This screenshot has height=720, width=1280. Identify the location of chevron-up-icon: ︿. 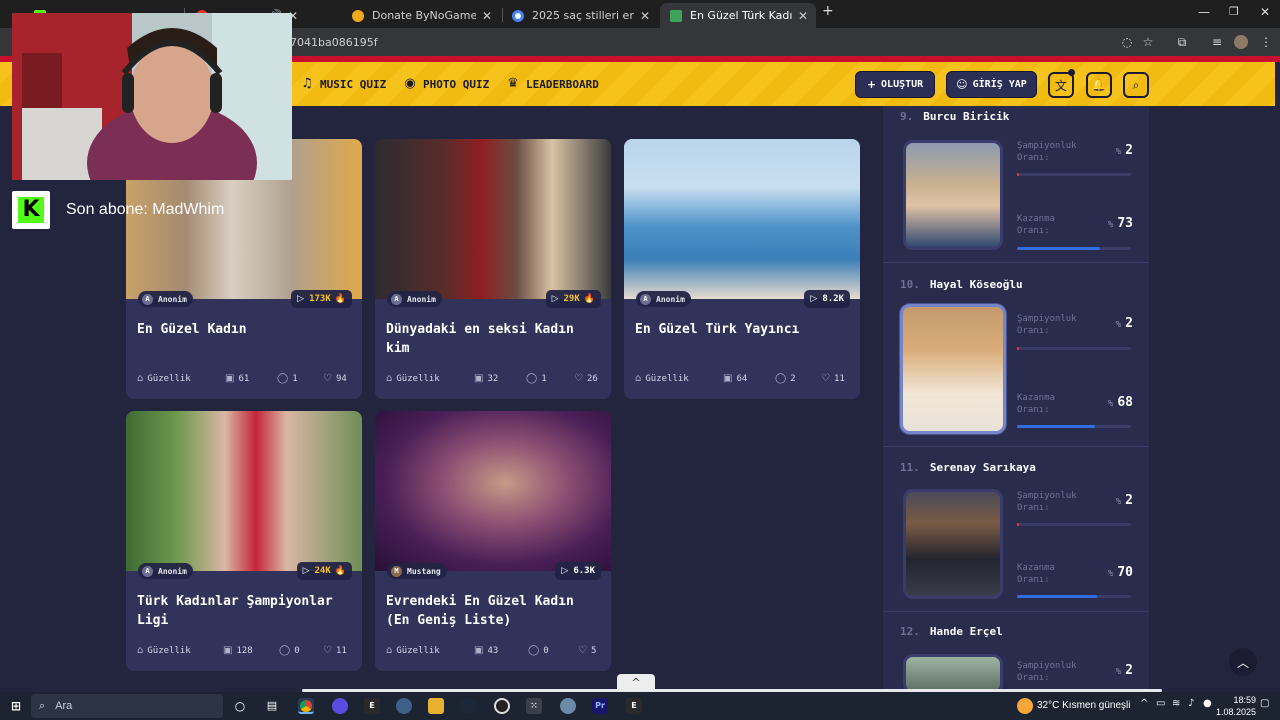
(1242, 662).